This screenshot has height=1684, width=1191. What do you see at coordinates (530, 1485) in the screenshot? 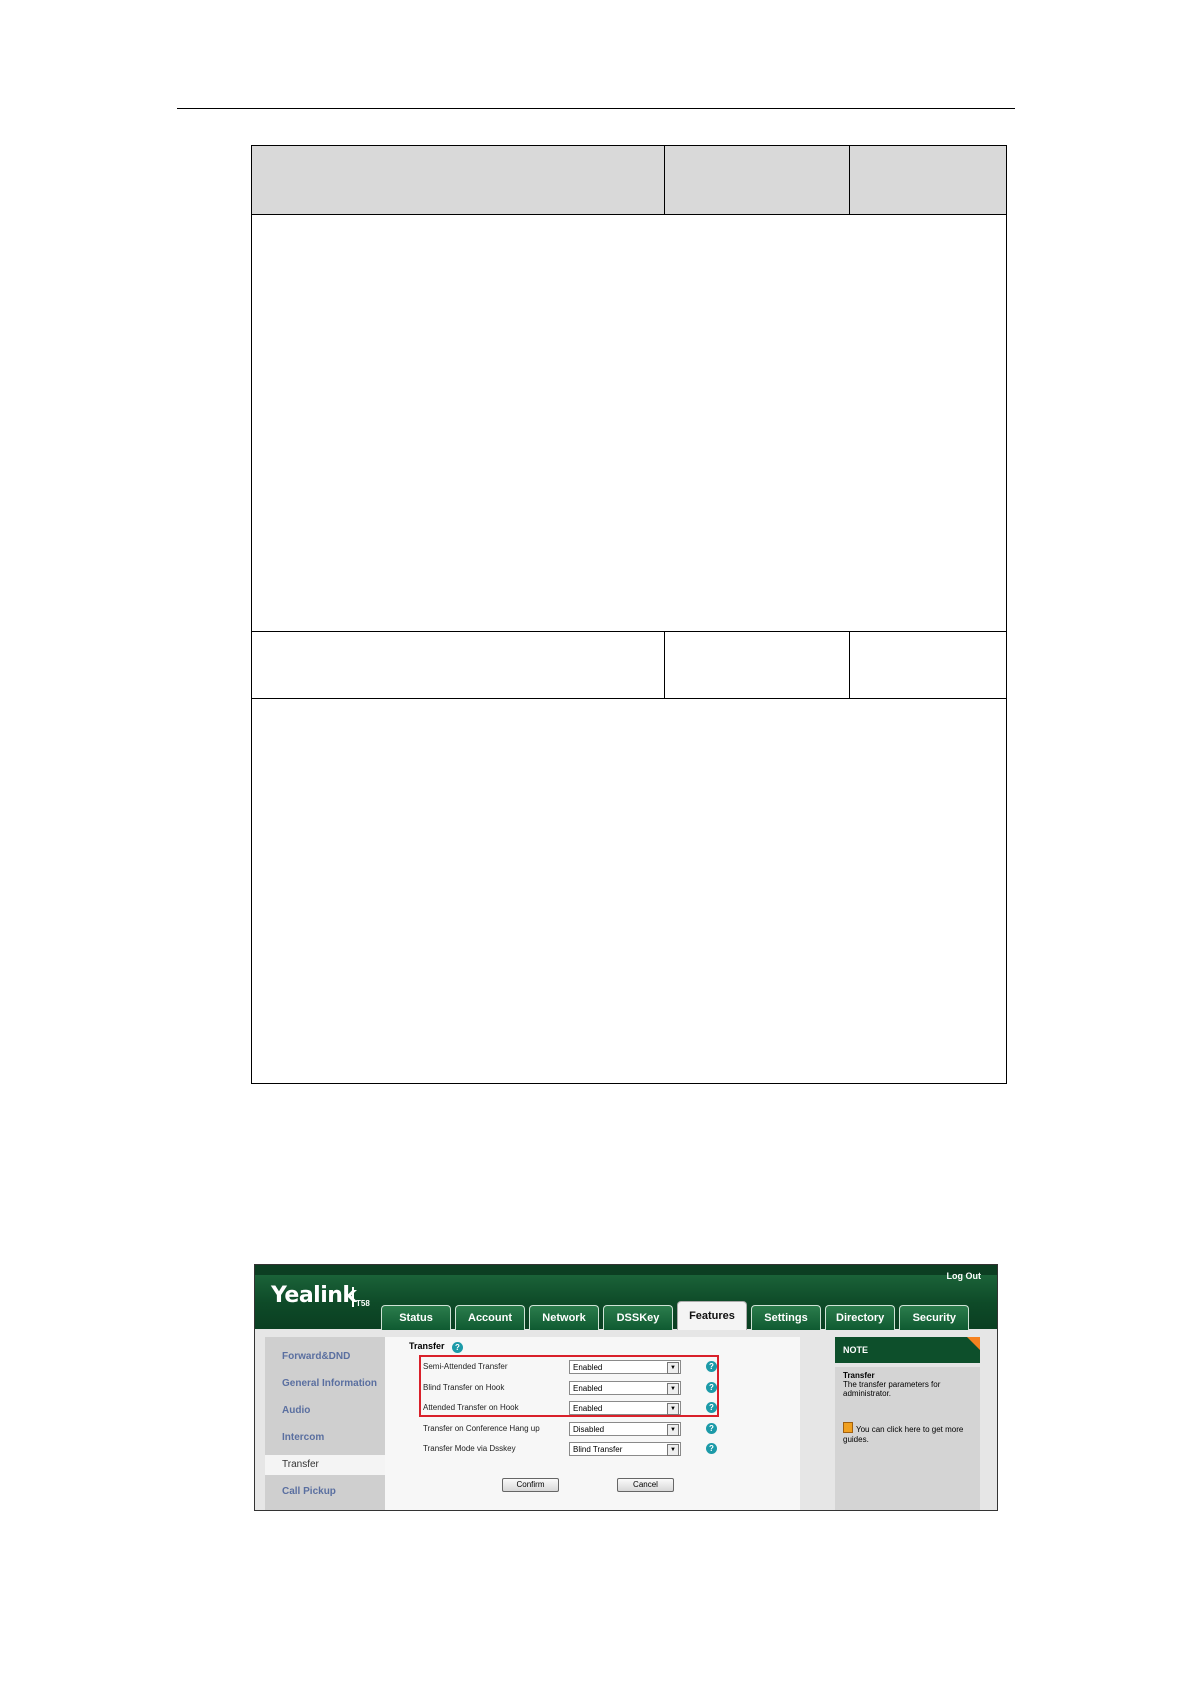
I see `confirm-button: Confirm` at bounding box center [530, 1485].